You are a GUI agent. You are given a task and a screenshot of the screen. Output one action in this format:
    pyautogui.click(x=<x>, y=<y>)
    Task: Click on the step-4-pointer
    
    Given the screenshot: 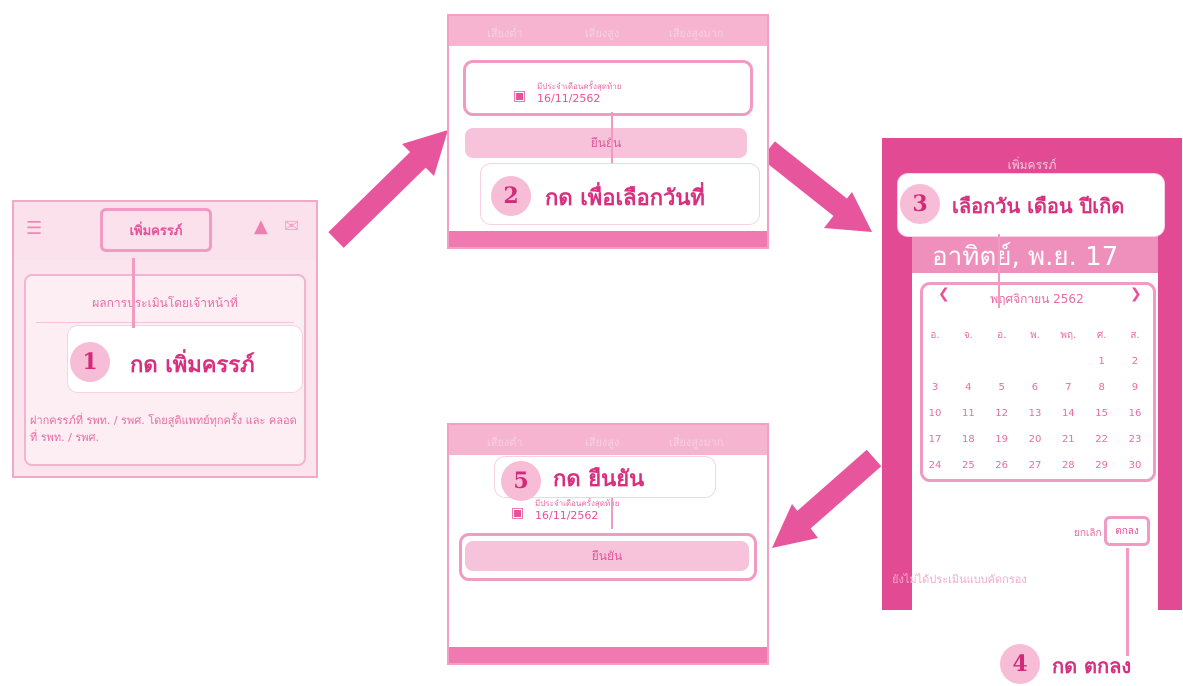 What is the action you would take?
    pyautogui.click(x=1127, y=602)
    